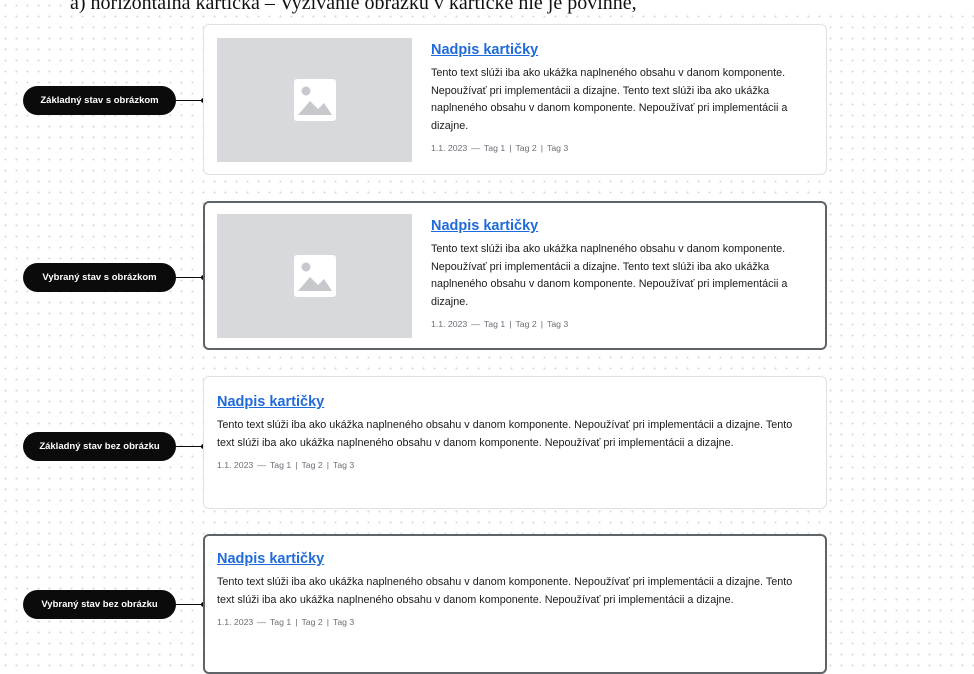  I want to click on state-label-pill: Vybraný stav bez obrázku, so click(99, 604).